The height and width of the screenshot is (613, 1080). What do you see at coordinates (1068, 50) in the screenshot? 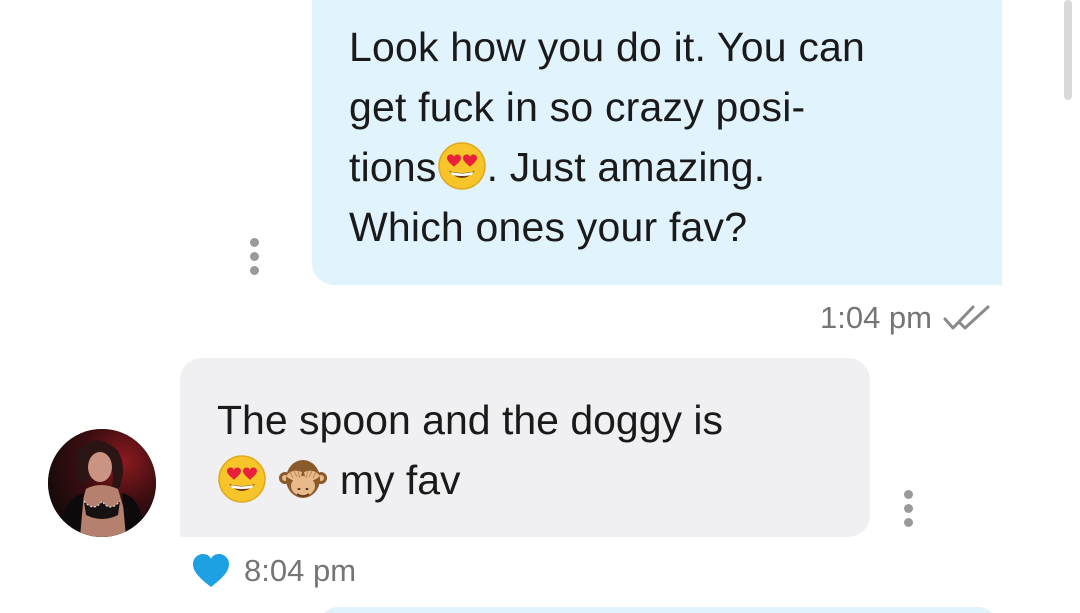
I see `scrollbar` at bounding box center [1068, 50].